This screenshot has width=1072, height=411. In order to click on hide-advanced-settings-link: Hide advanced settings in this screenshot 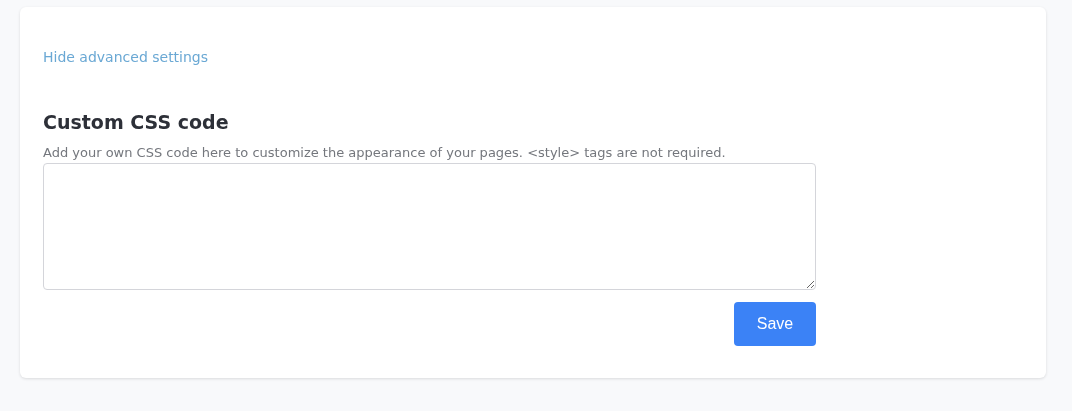, I will do `click(126, 57)`.